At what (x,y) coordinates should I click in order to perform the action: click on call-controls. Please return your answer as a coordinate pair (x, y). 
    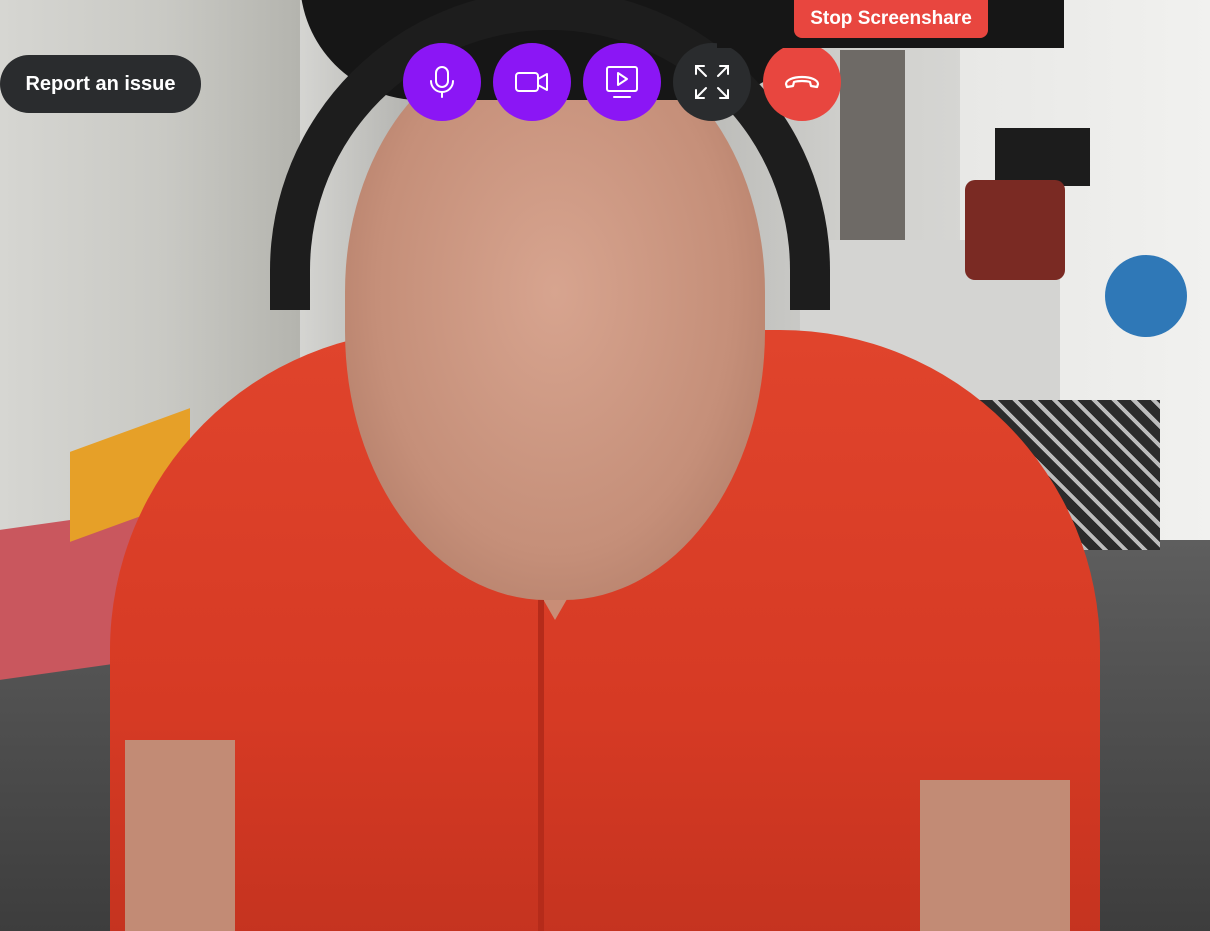
    Looking at the image, I should click on (622, 82).